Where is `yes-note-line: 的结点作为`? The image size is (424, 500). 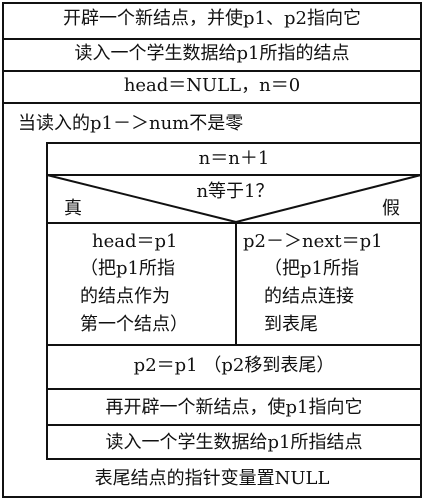
yes-note-line: 的结点作为 is located at coordinates (125, 296).